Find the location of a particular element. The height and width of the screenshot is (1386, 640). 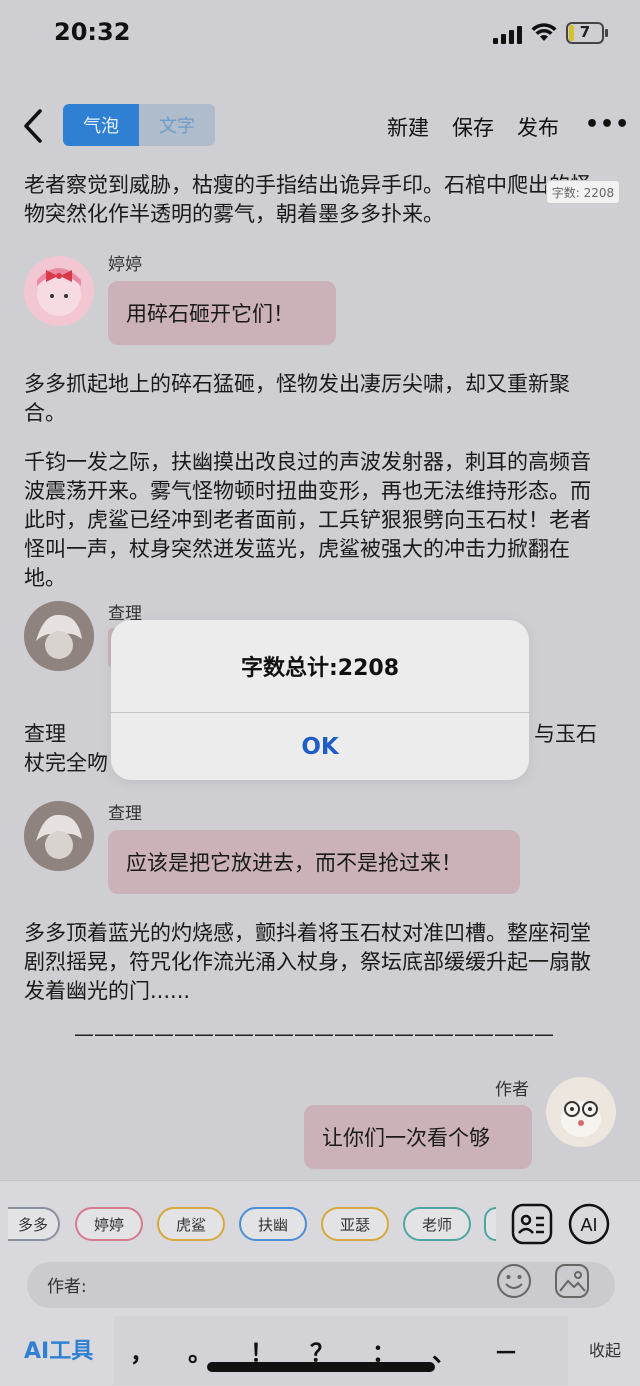

word-count-alert: 字数总计:2208 OK is located at coordinates (320, 700).